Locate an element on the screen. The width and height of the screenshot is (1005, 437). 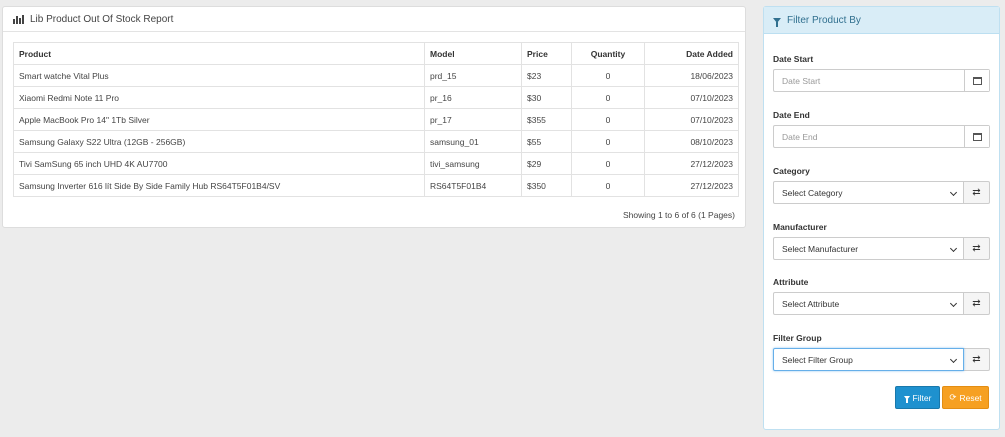
cell-product: Smart watche Vital Plus is located at coordinates (219, 75).